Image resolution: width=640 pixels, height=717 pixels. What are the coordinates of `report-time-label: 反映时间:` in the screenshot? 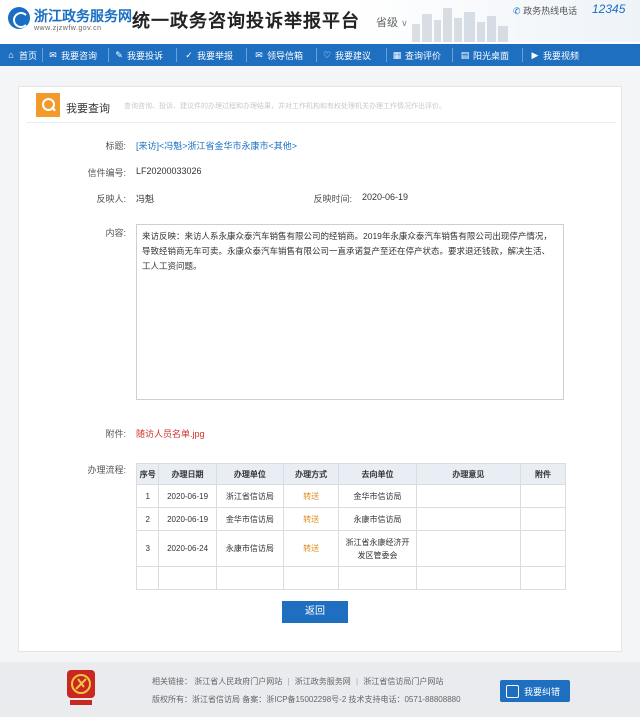 It's located at (332, 199).